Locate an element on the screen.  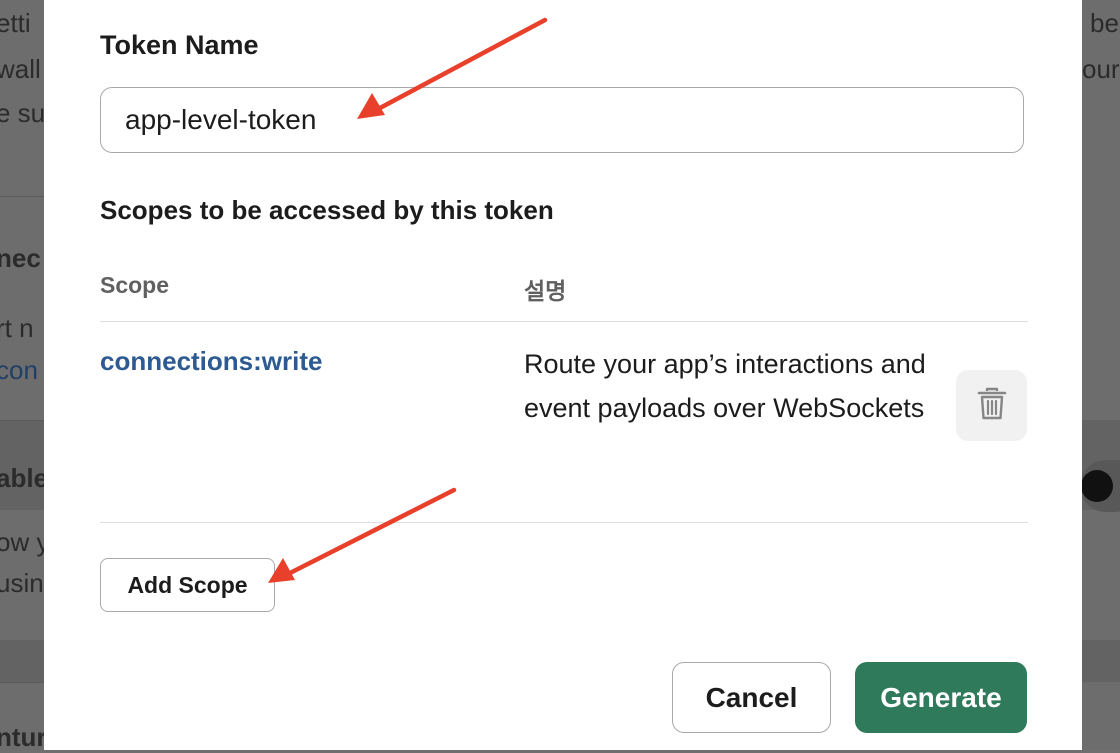
background-text: rt n is located at coordinates (17, 328).